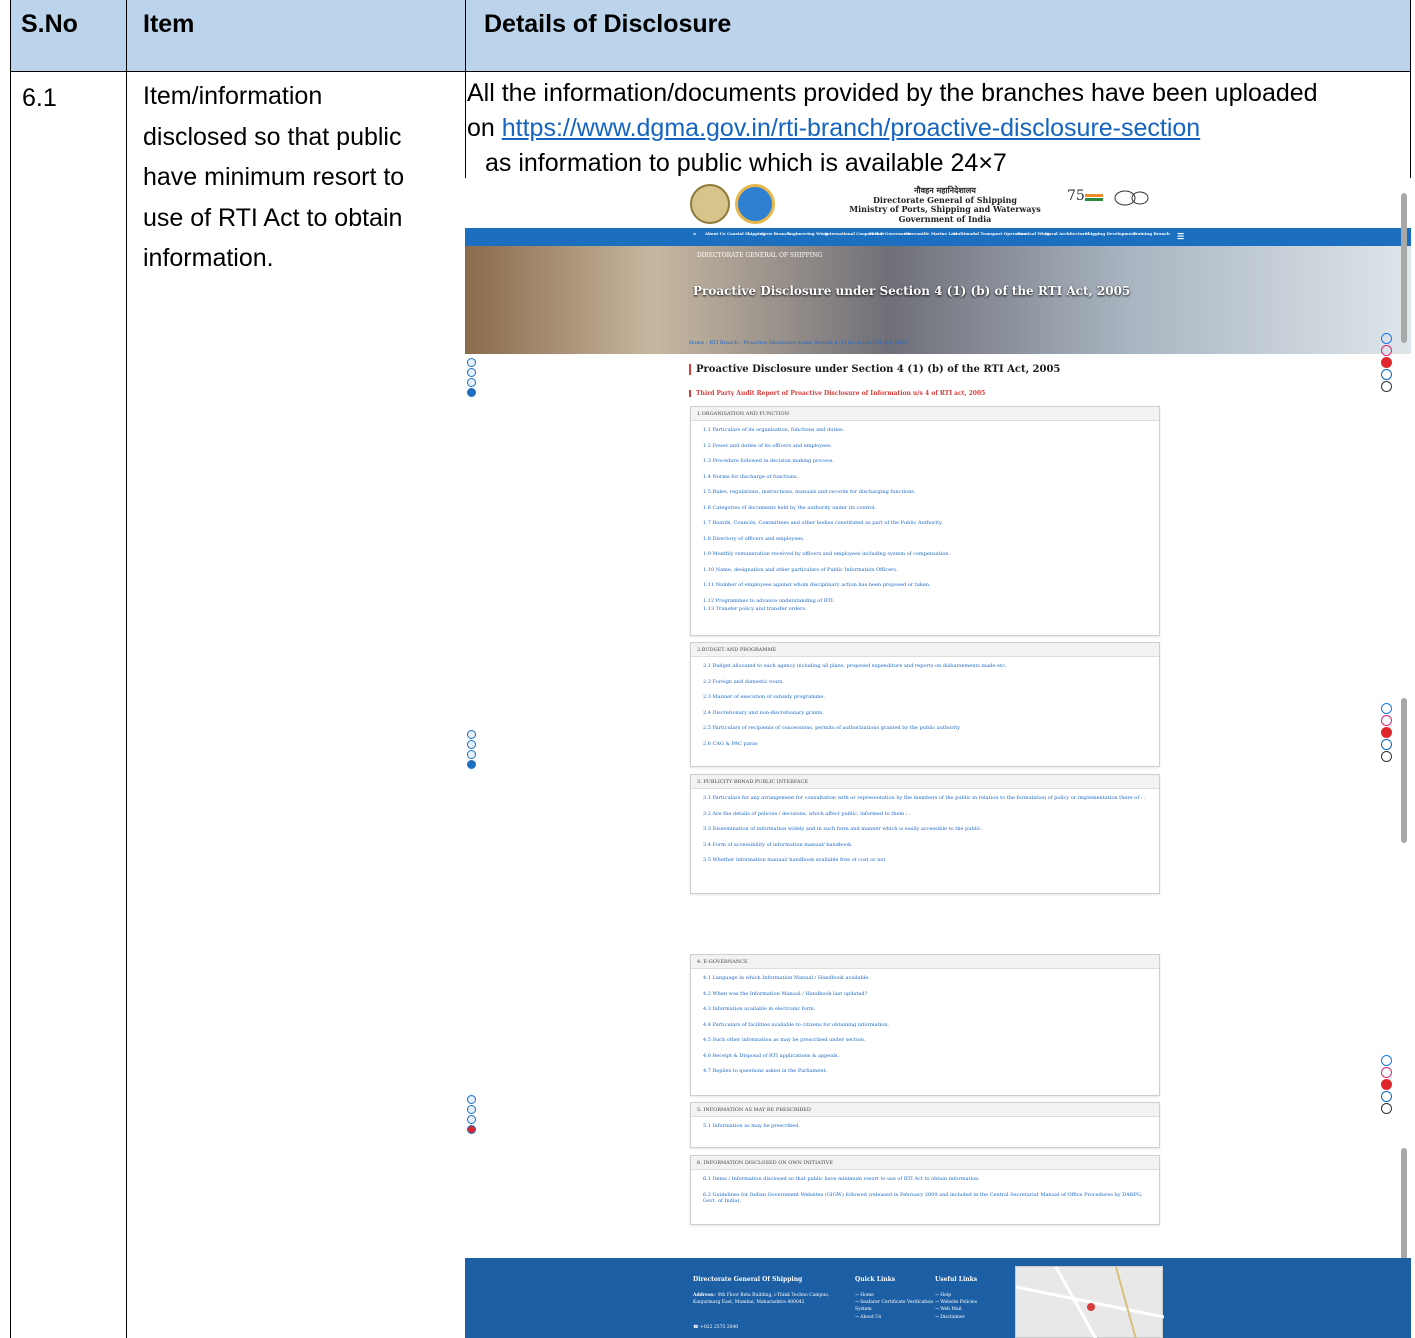 The height and width of the screenshot is (1338, 1415). Describe the element at coordinates (1110, 233) in the screenshot. I see `nav-item: Shipping Development` at that location.